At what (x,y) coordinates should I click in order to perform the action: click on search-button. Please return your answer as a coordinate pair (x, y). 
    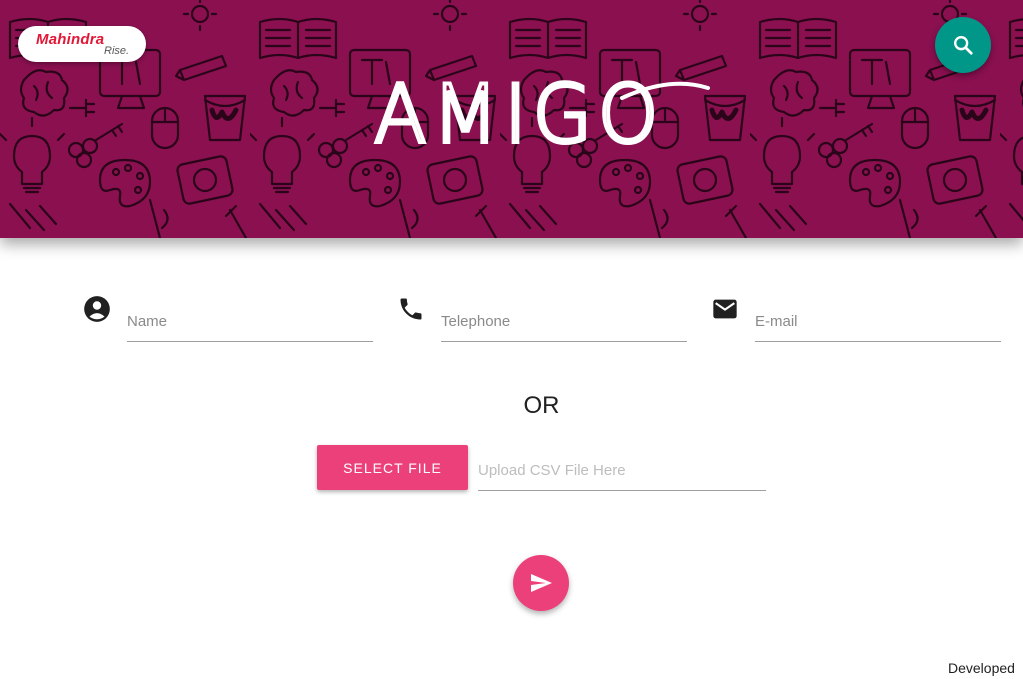
    Looking at the image, I should click on (963, 45).